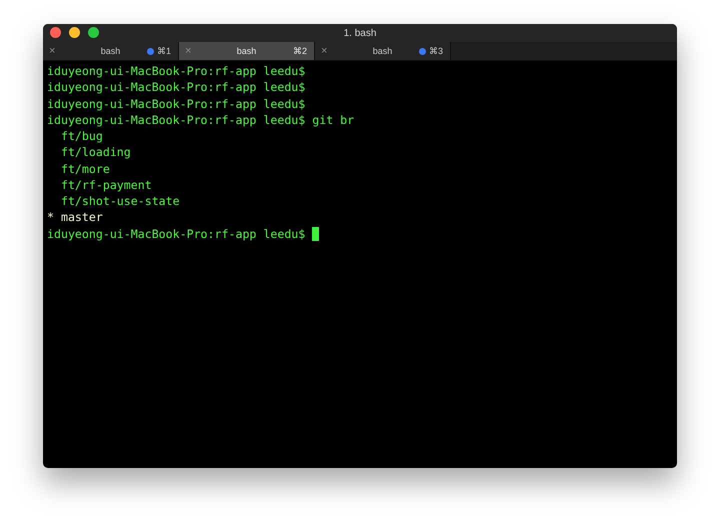 The image size is (720, 530). I want to click on tab-shortcut: ⌘1, so click(163, 51).